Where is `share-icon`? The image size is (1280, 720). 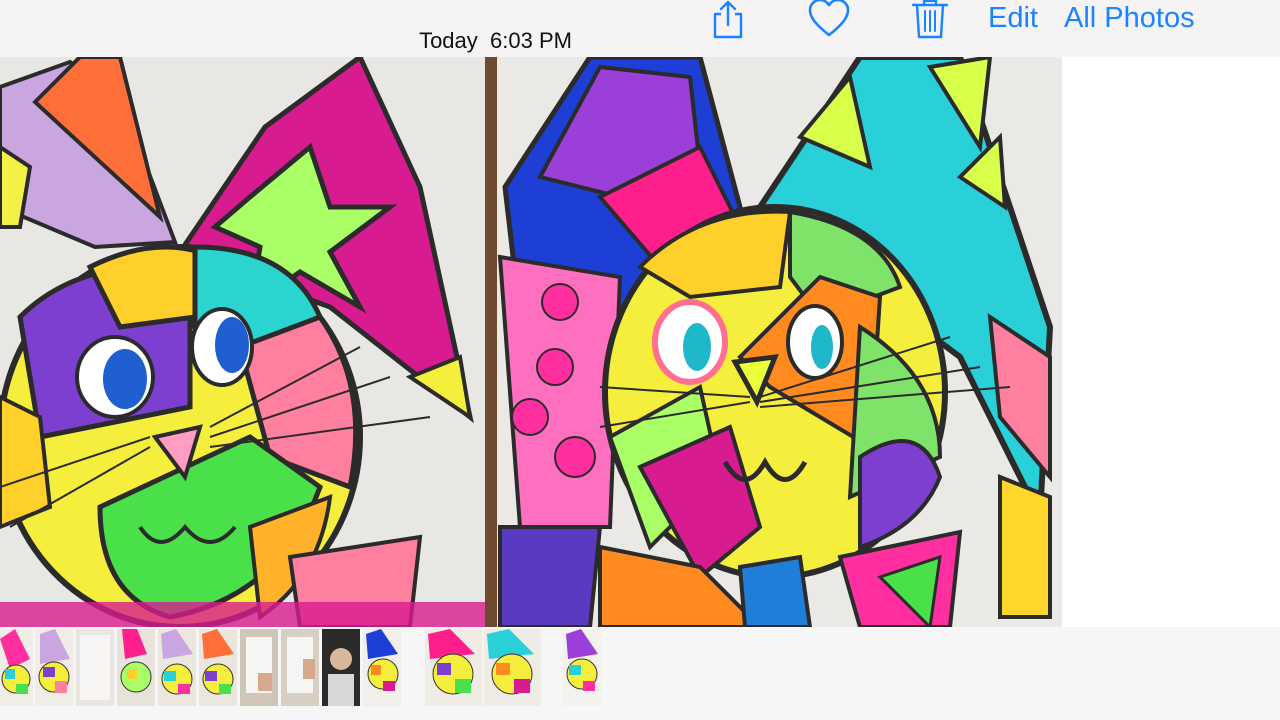
share-icon is located at coordinates (728, 19).